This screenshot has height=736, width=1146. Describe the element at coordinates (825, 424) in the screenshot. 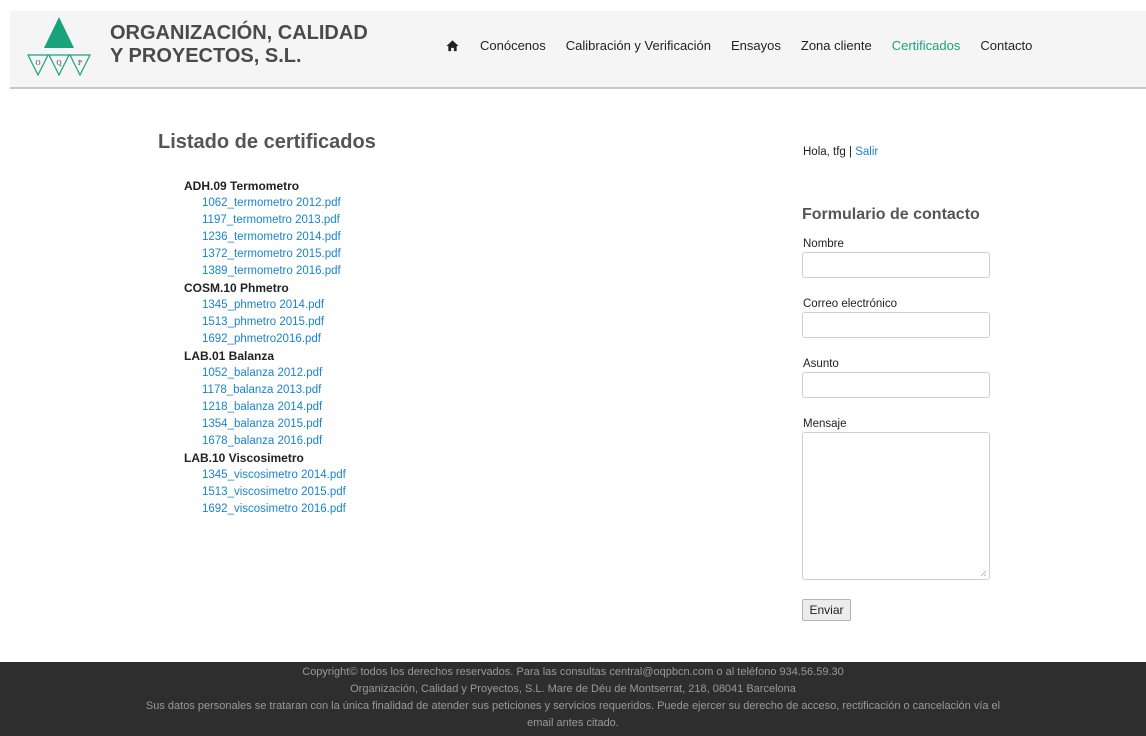

I see `message-label: Mensaje` at that location.